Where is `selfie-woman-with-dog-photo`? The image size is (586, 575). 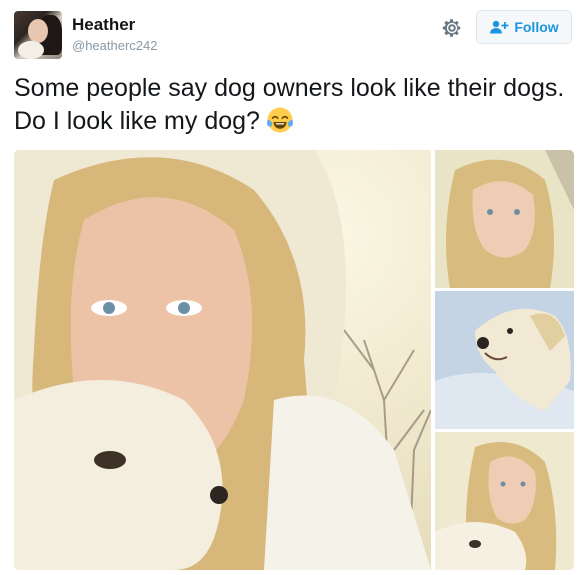 selfie-woman-with-dog-photo is located at coordinates (504, 501).